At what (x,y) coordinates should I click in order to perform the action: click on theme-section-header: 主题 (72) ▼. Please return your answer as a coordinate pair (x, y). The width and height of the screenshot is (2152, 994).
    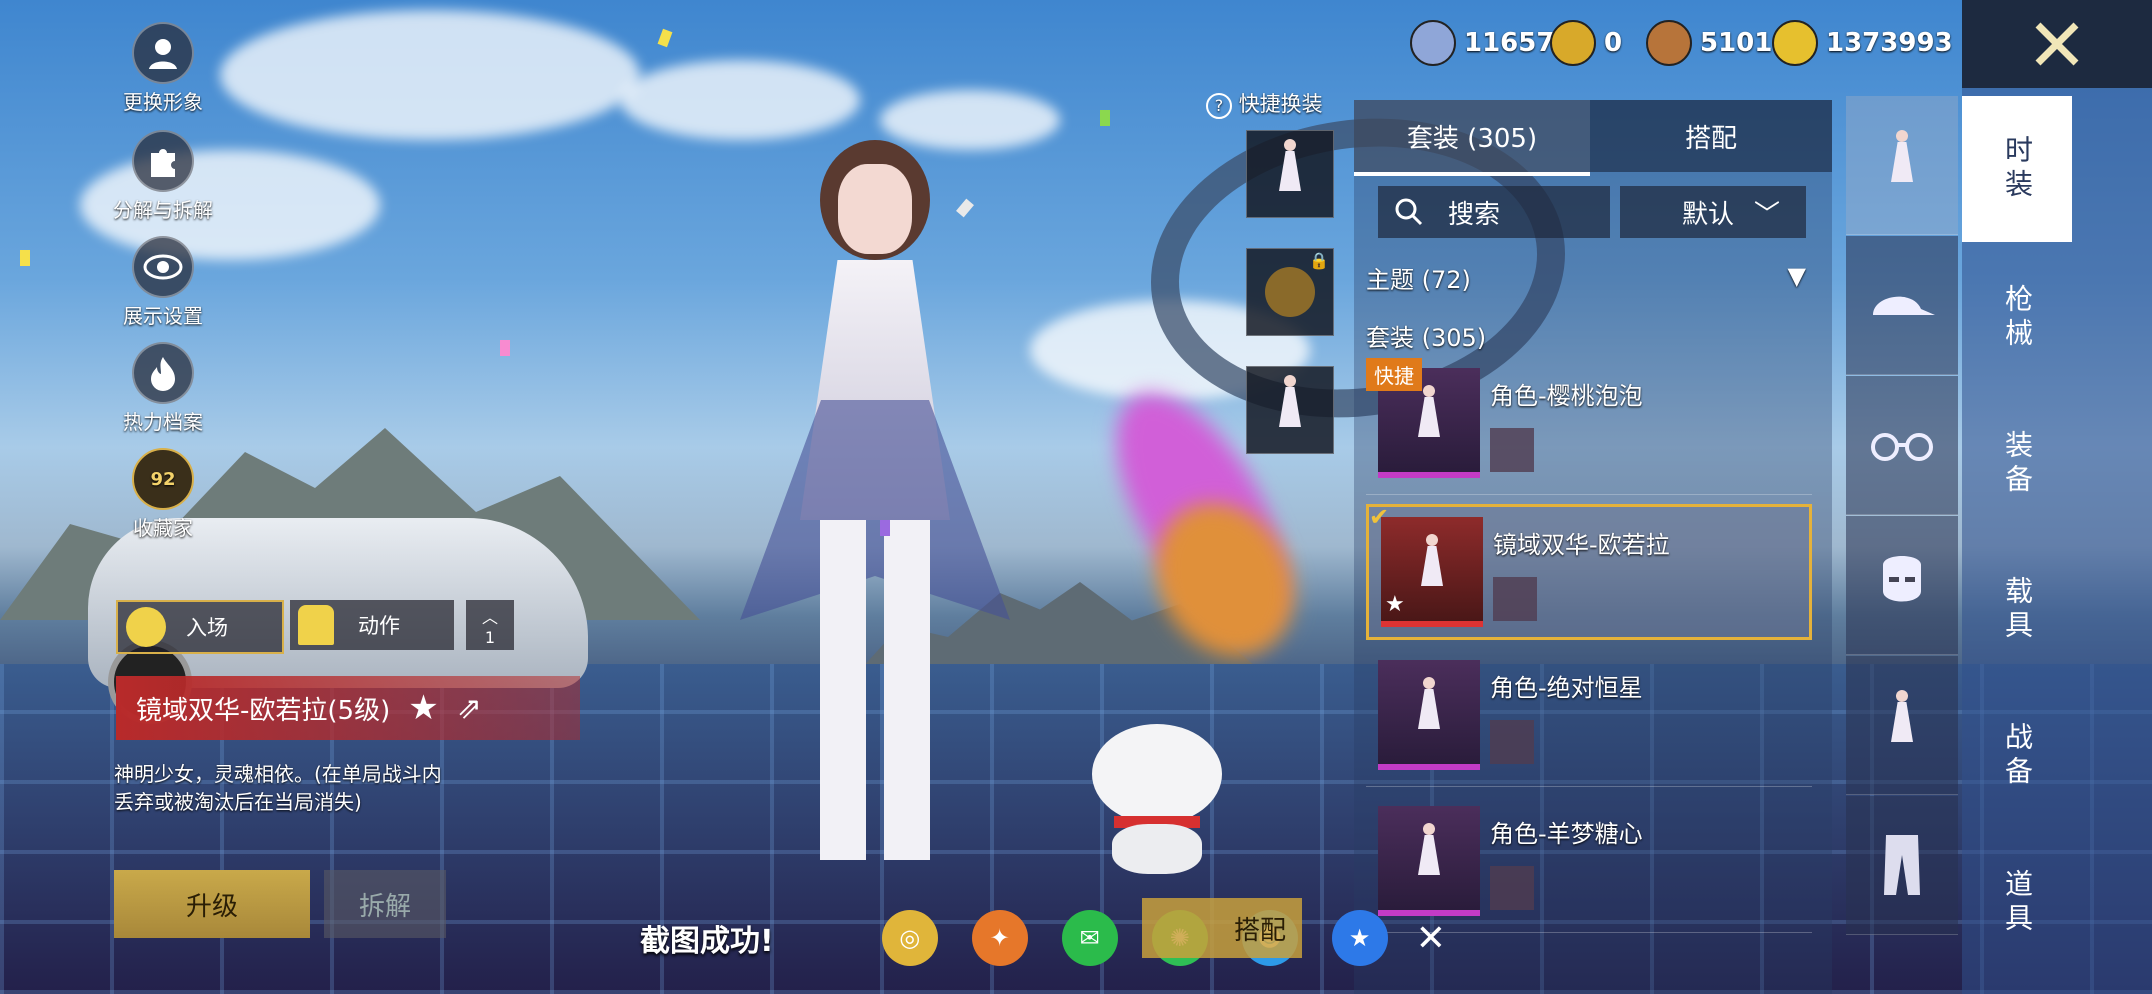
    Looking at the image, I should click on (1586, 277).